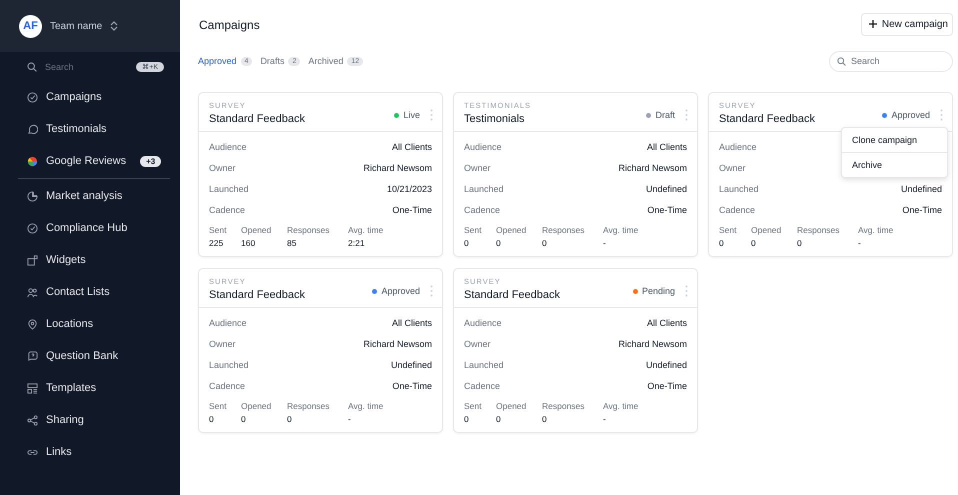  What do you see at coordinates (90, 324) in the screenshot?
I see `sidebar-item: Locations` at bounding box center [90, 324].